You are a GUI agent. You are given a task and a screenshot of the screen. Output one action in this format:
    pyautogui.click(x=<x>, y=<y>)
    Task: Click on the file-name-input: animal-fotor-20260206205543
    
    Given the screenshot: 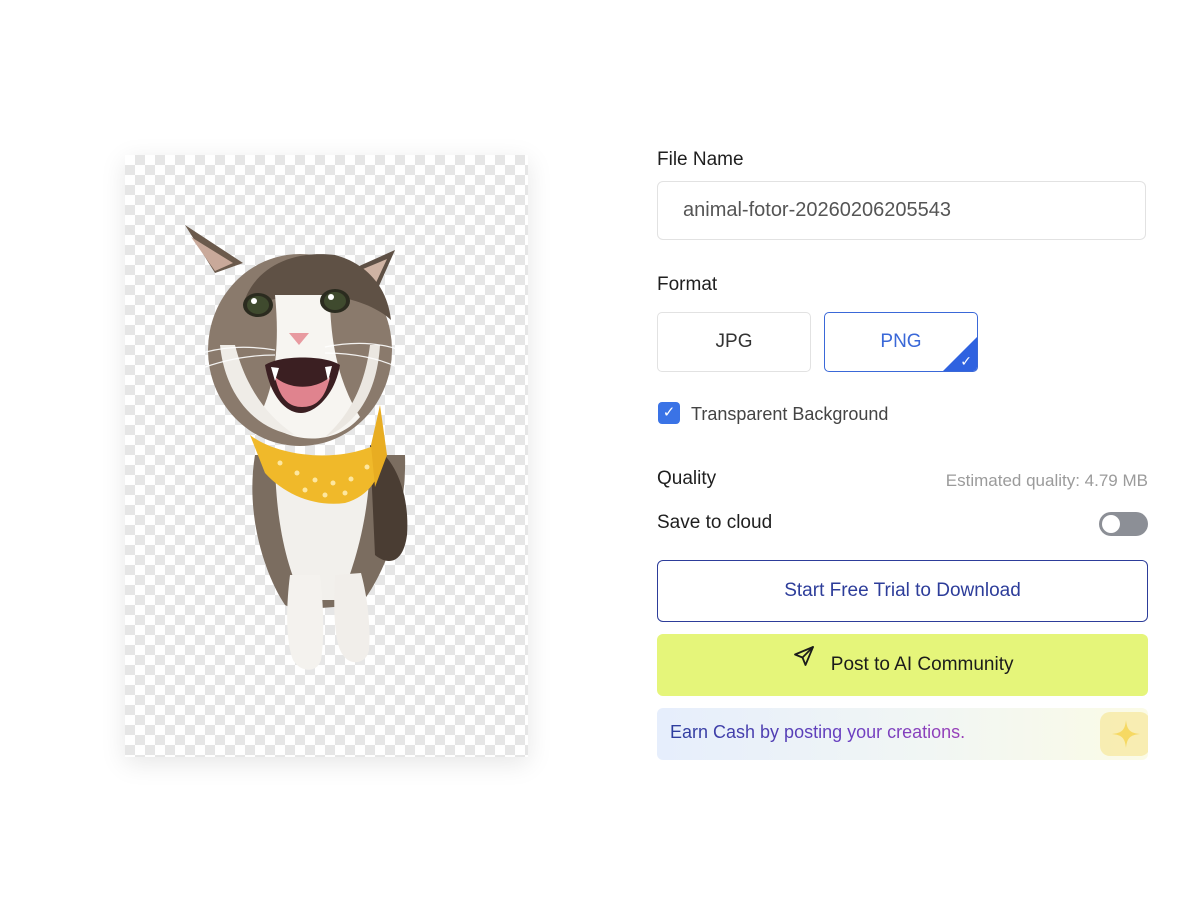 What is the action you would take?
    pyautogui.click(x=901, y=210)
    